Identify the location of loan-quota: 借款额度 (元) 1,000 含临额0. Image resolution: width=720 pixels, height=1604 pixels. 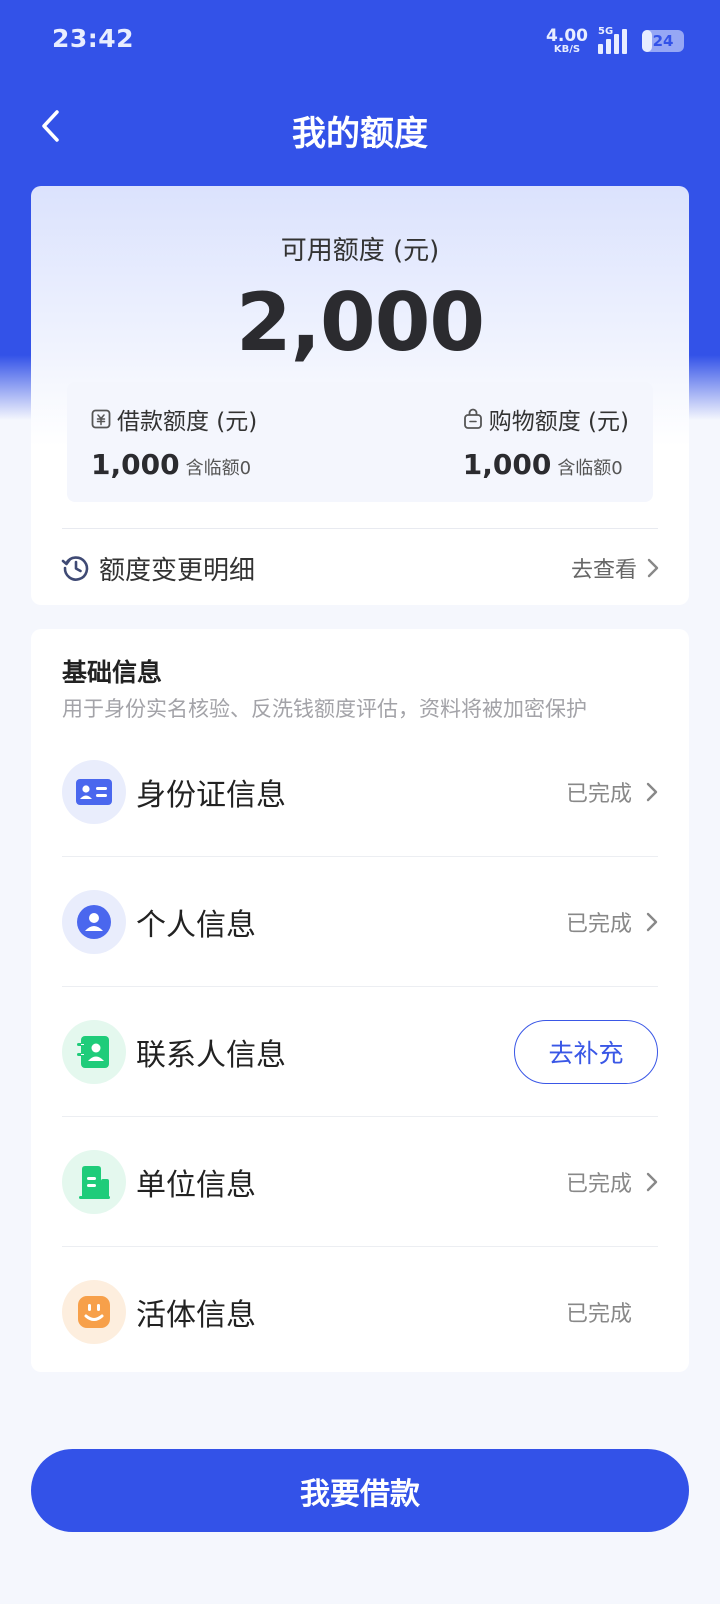
(174, 441).